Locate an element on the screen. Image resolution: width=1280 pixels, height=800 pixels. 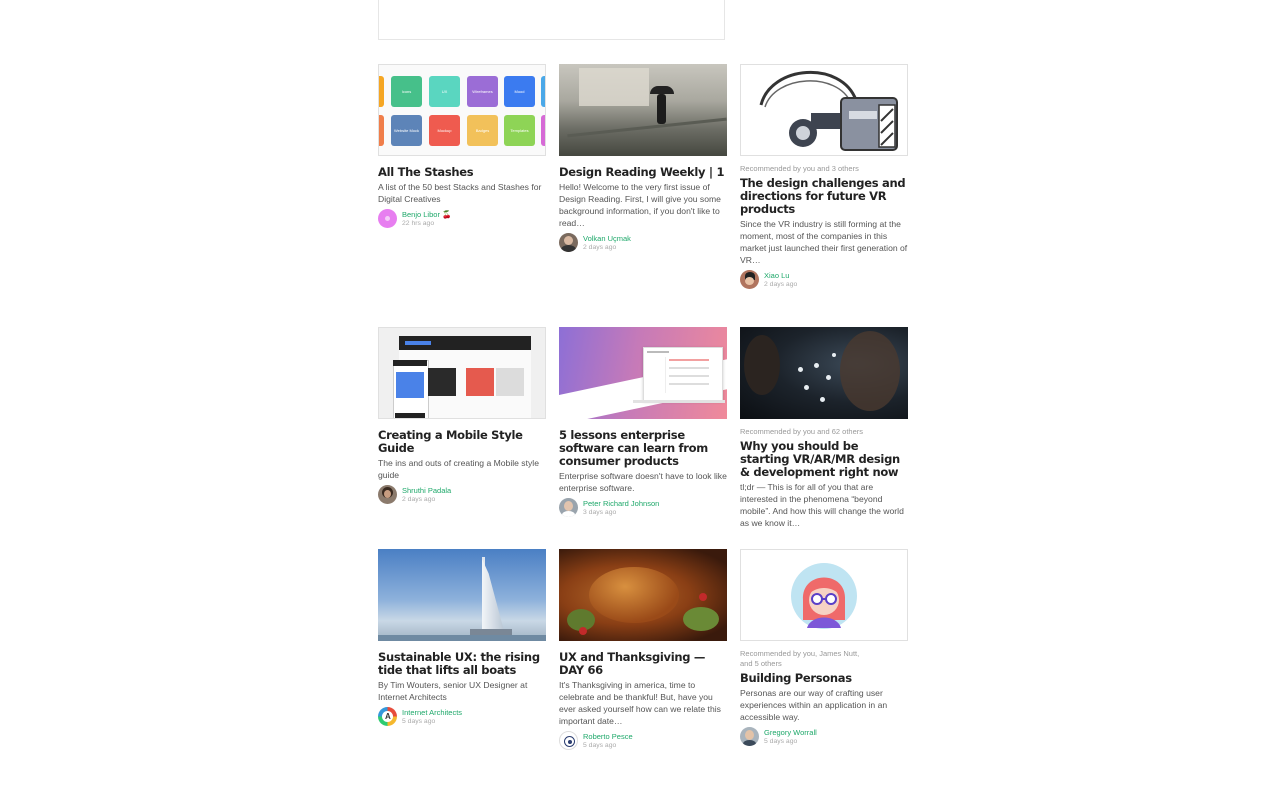
recommended-by: Recommended by you and 3 others is located at coordinates (824, 169).